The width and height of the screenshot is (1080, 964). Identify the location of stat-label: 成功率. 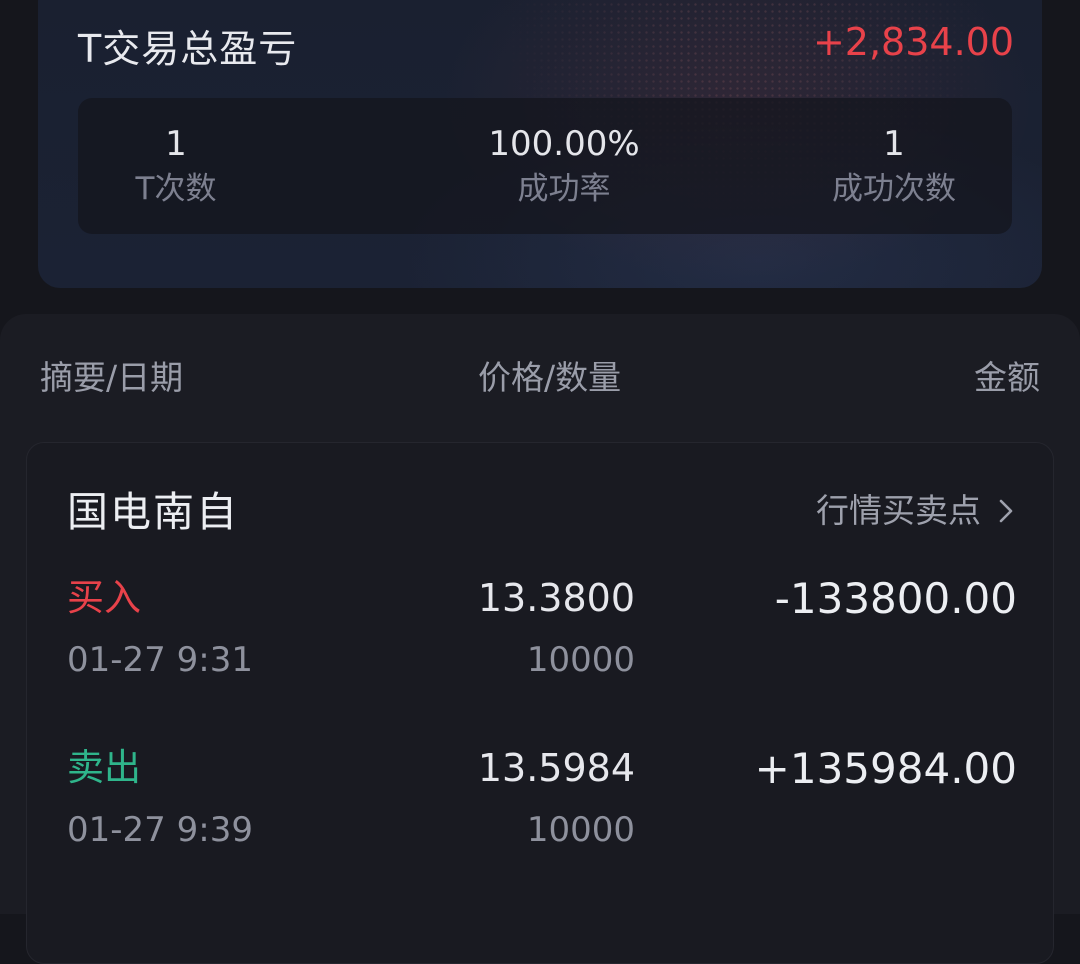
(564, 189).